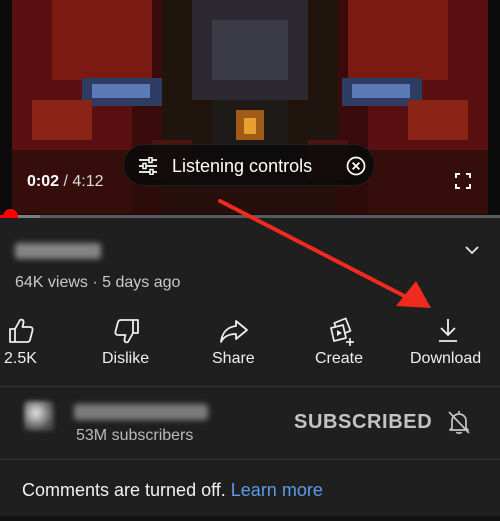 This screenshot has height=521, width=500. Describe the element at coordinates (234, 331) in the screenshot. I see `share-arrow-icon` at that location.